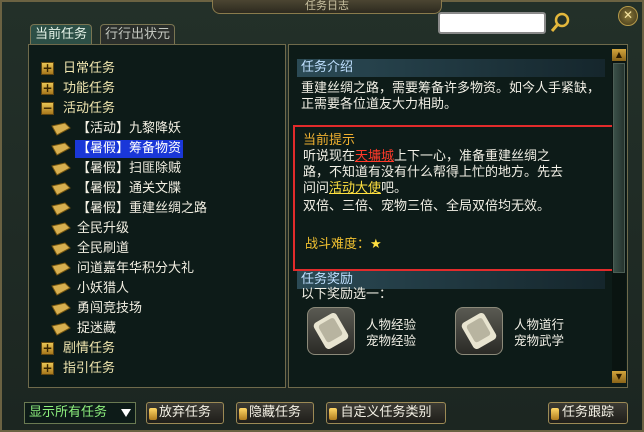  Describe the element at coordinates (129, 188) in the screenshot. I see `tree-quest-label: 【暑假】通关文牒` at that location.